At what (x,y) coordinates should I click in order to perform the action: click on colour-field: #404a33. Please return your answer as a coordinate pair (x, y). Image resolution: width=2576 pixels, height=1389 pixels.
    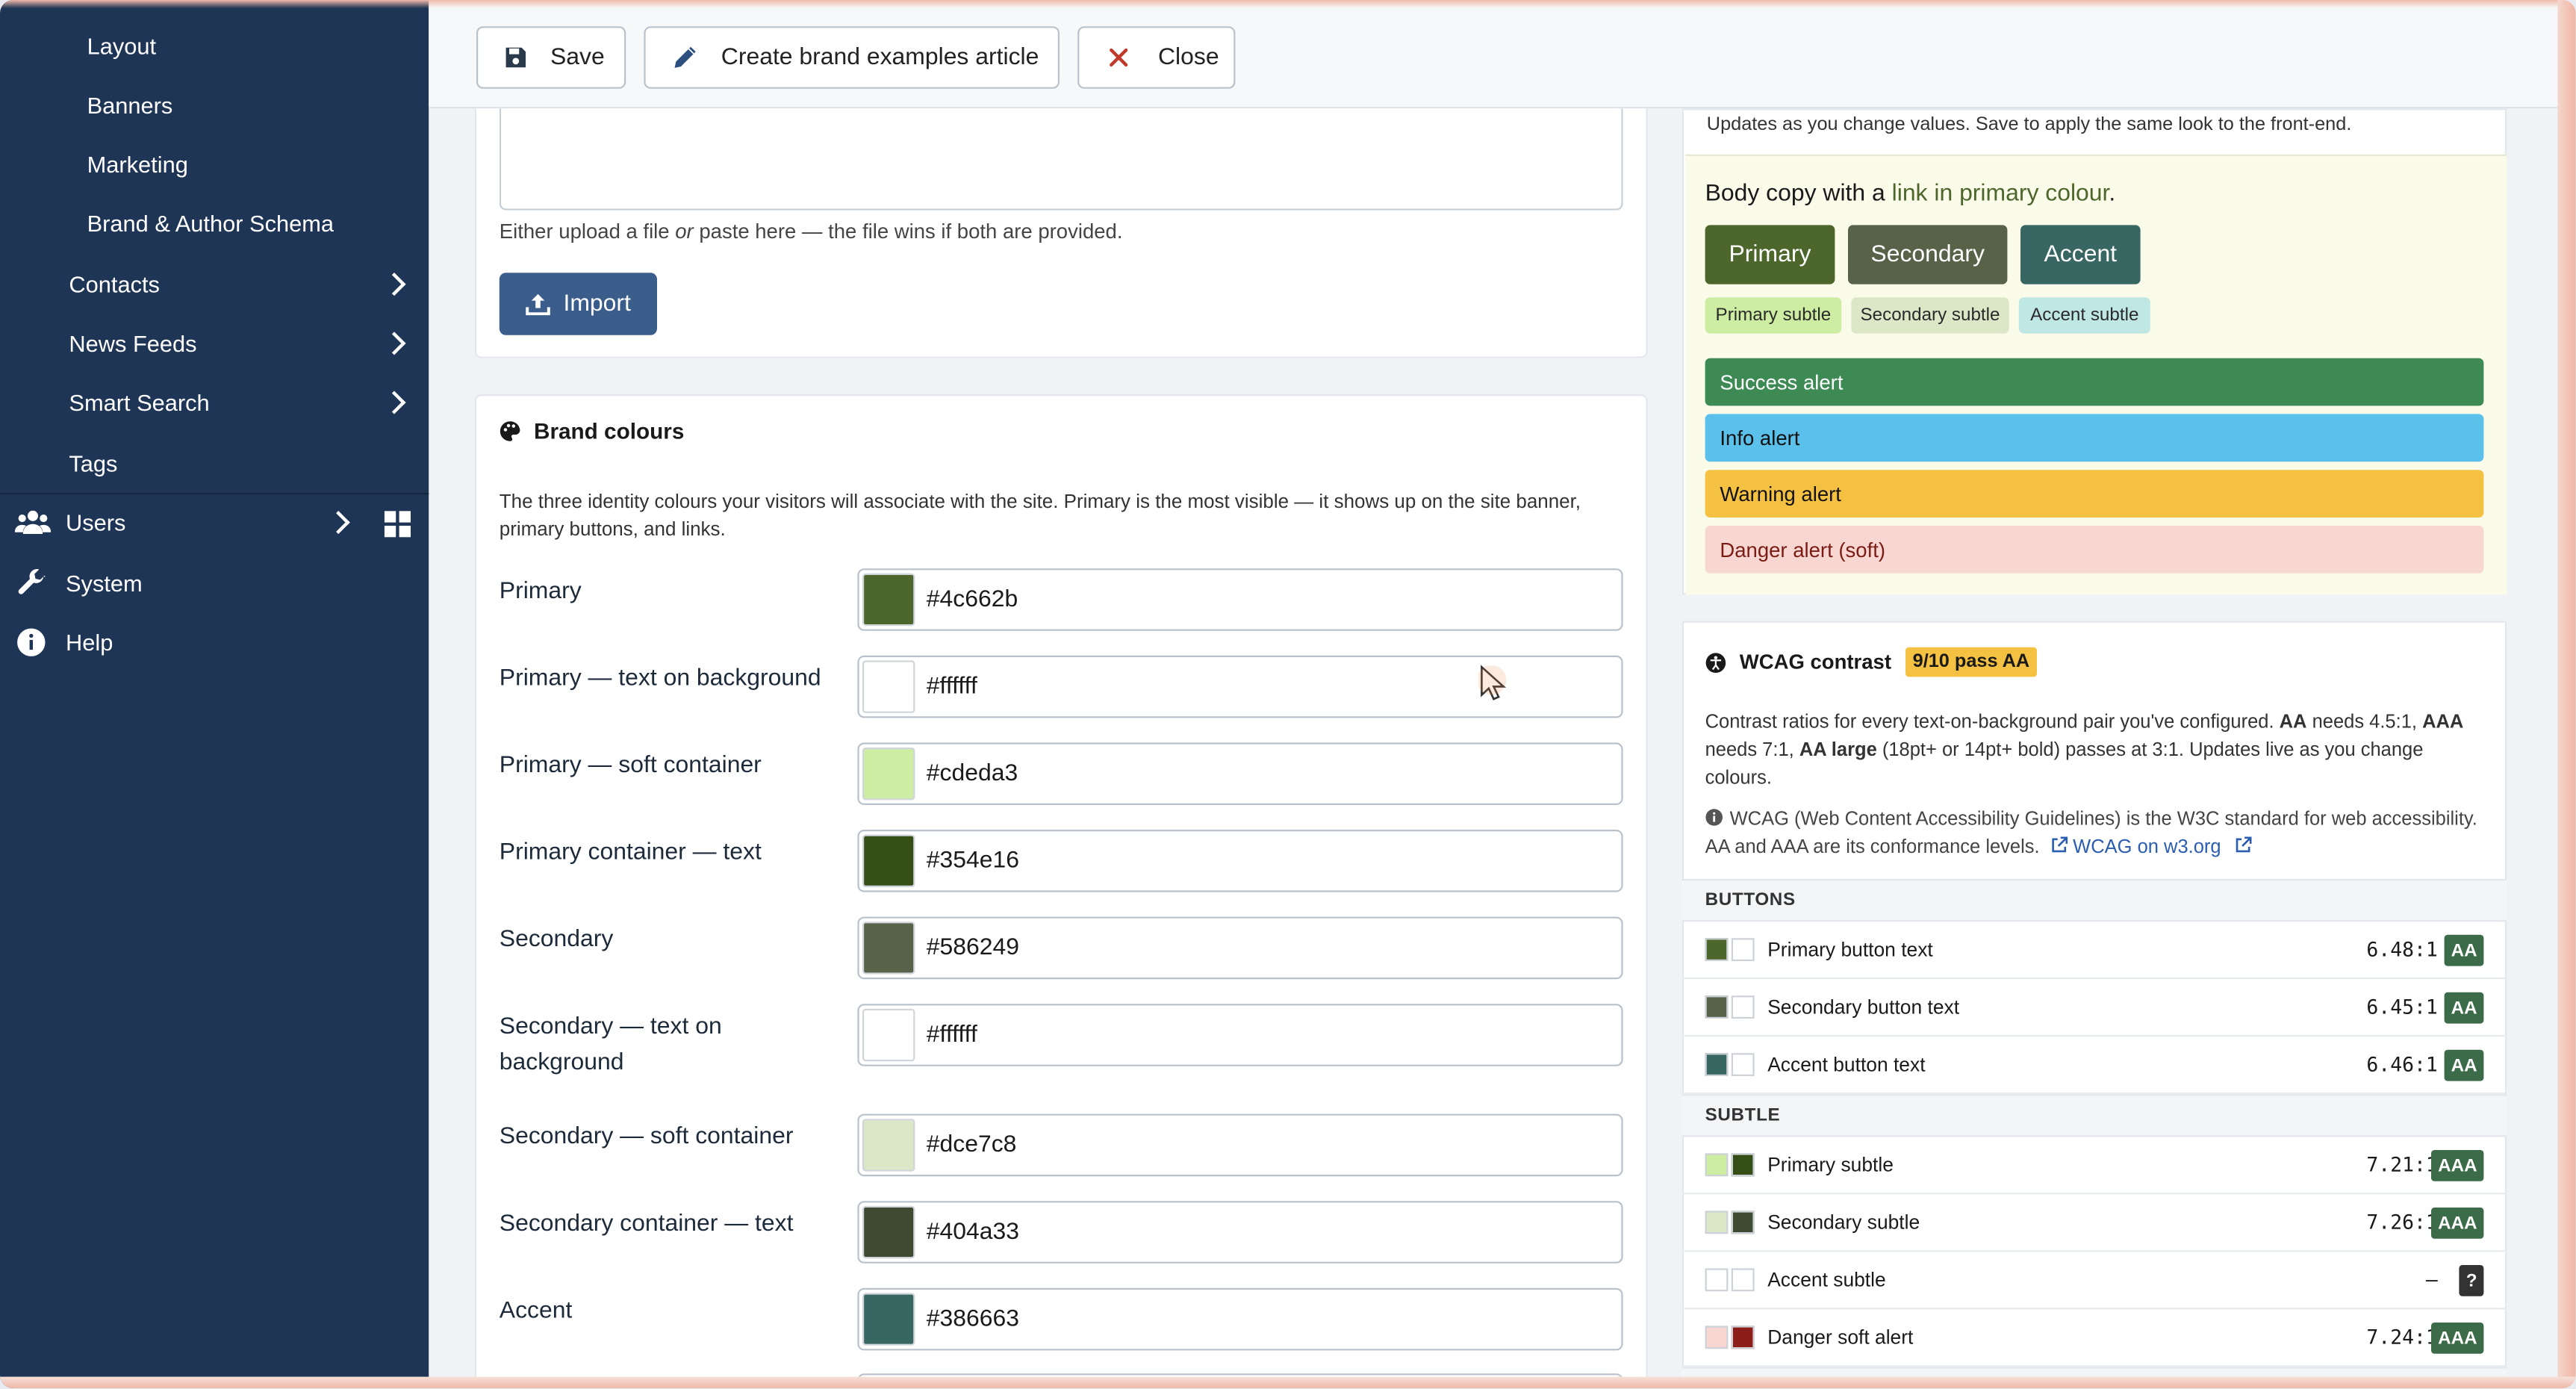
    Looking at the image, I should click on (1240, 1233).